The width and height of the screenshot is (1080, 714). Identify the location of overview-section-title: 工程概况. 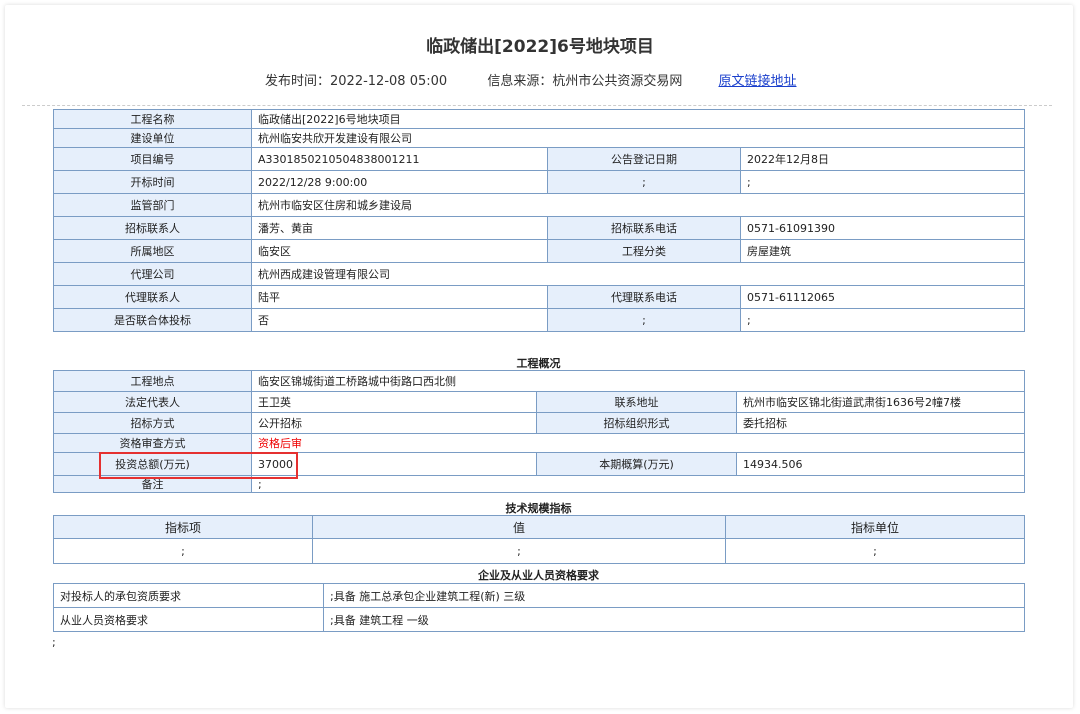
(538, 363).